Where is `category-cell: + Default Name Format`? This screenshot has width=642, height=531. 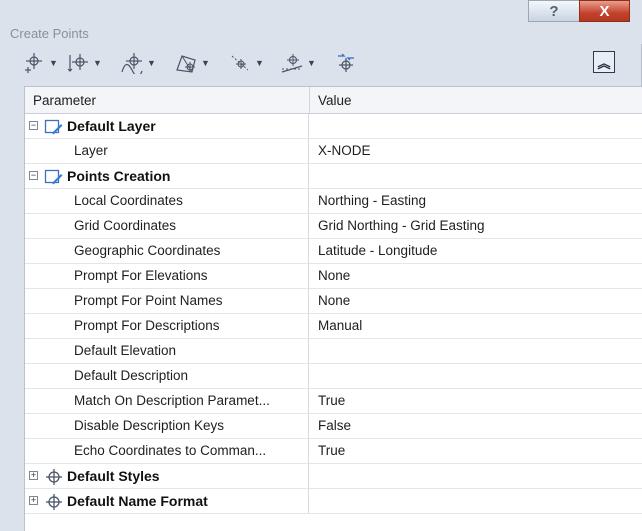 category-cell: + Default Name Format is located at coordinates (167, 501).